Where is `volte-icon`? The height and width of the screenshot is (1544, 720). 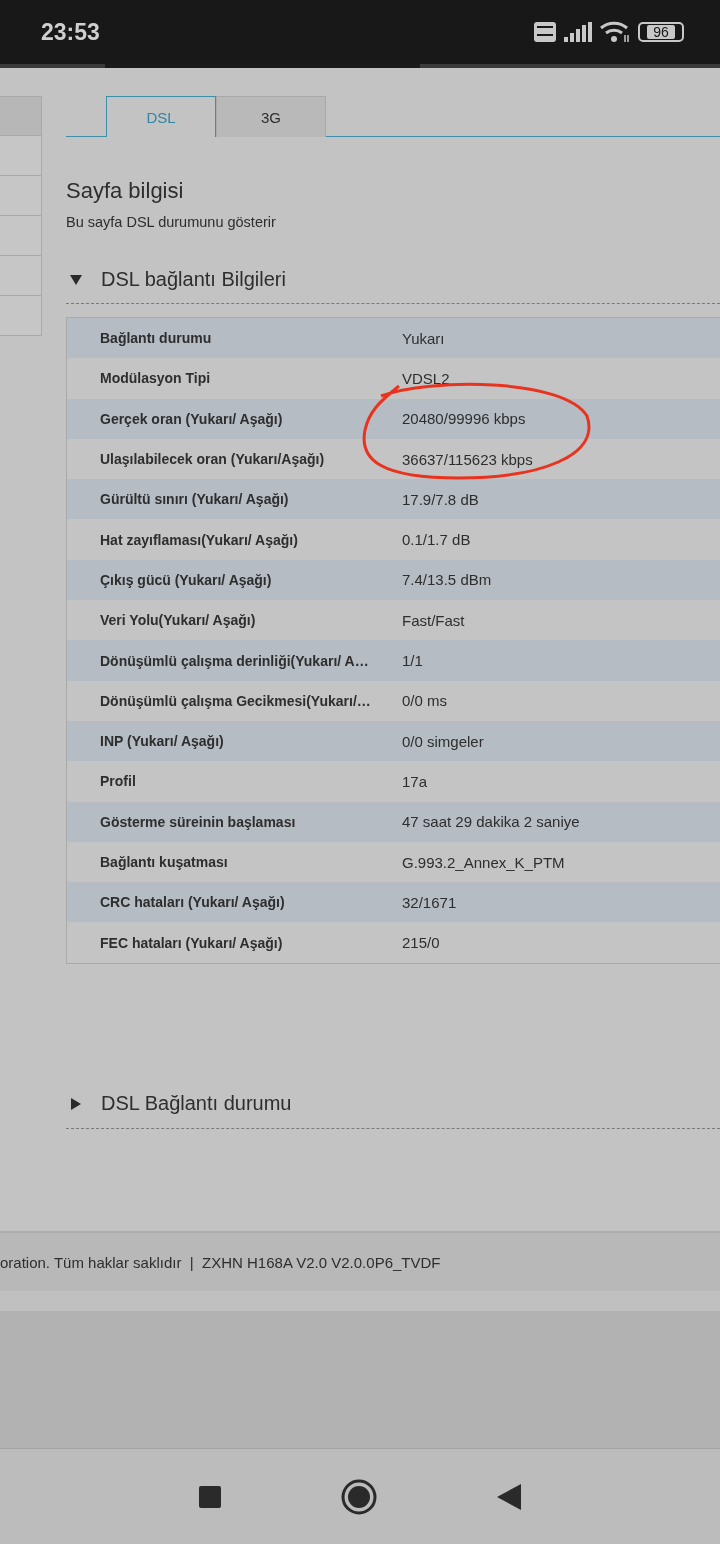 volte-icon is located at coordinates (545, 32).